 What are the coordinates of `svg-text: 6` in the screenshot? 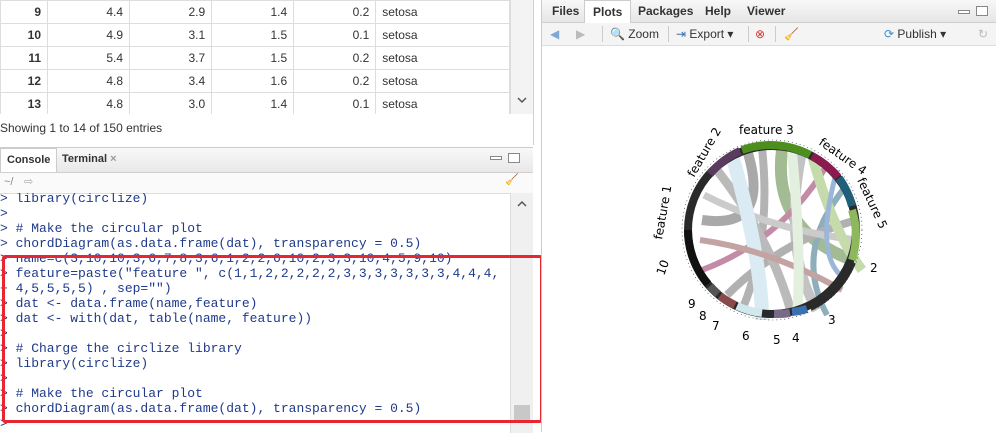 It's located at (746, 336).